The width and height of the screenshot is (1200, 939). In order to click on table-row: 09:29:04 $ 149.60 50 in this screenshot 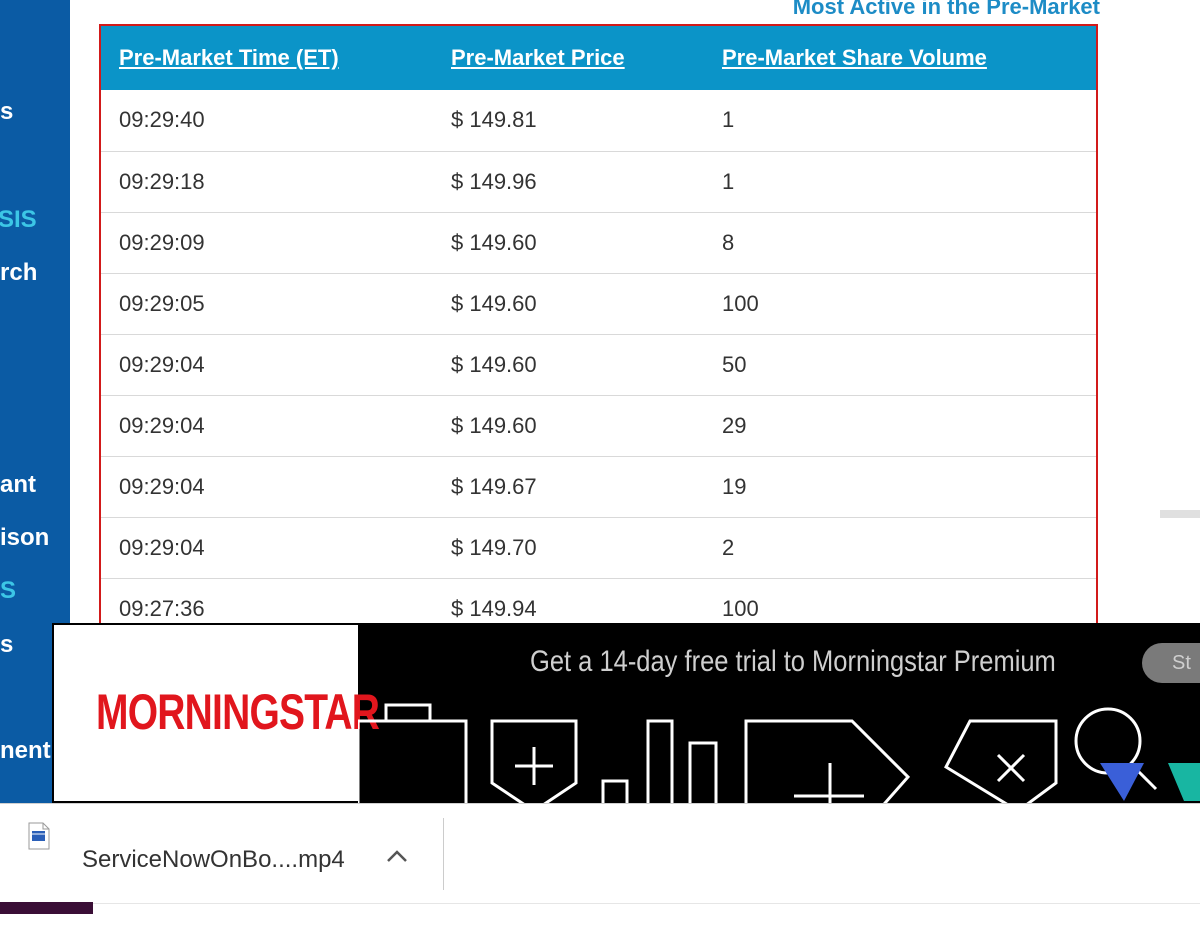, I will do `click(598, 365)`.